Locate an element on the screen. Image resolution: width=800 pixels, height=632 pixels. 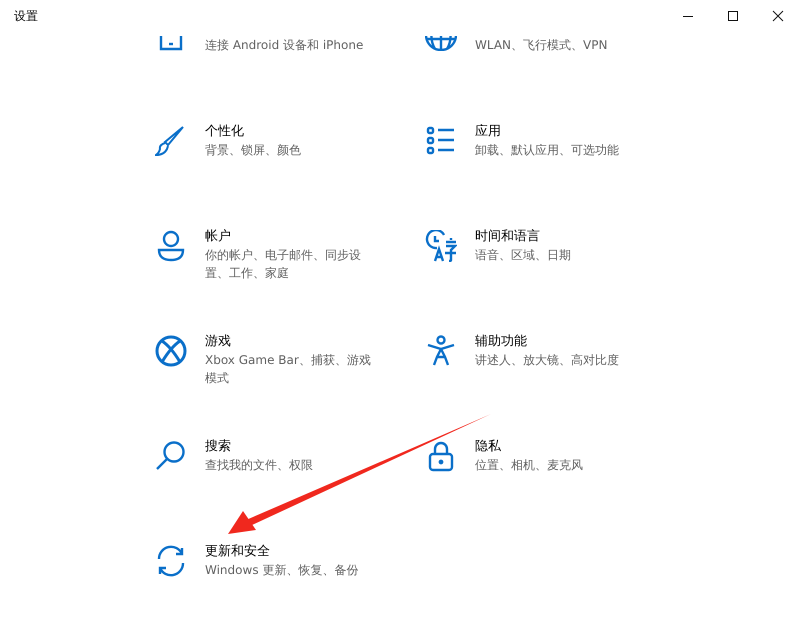
tile-description: 讲述人、放大镜、高对比度 is located at coordinates (547, 360).